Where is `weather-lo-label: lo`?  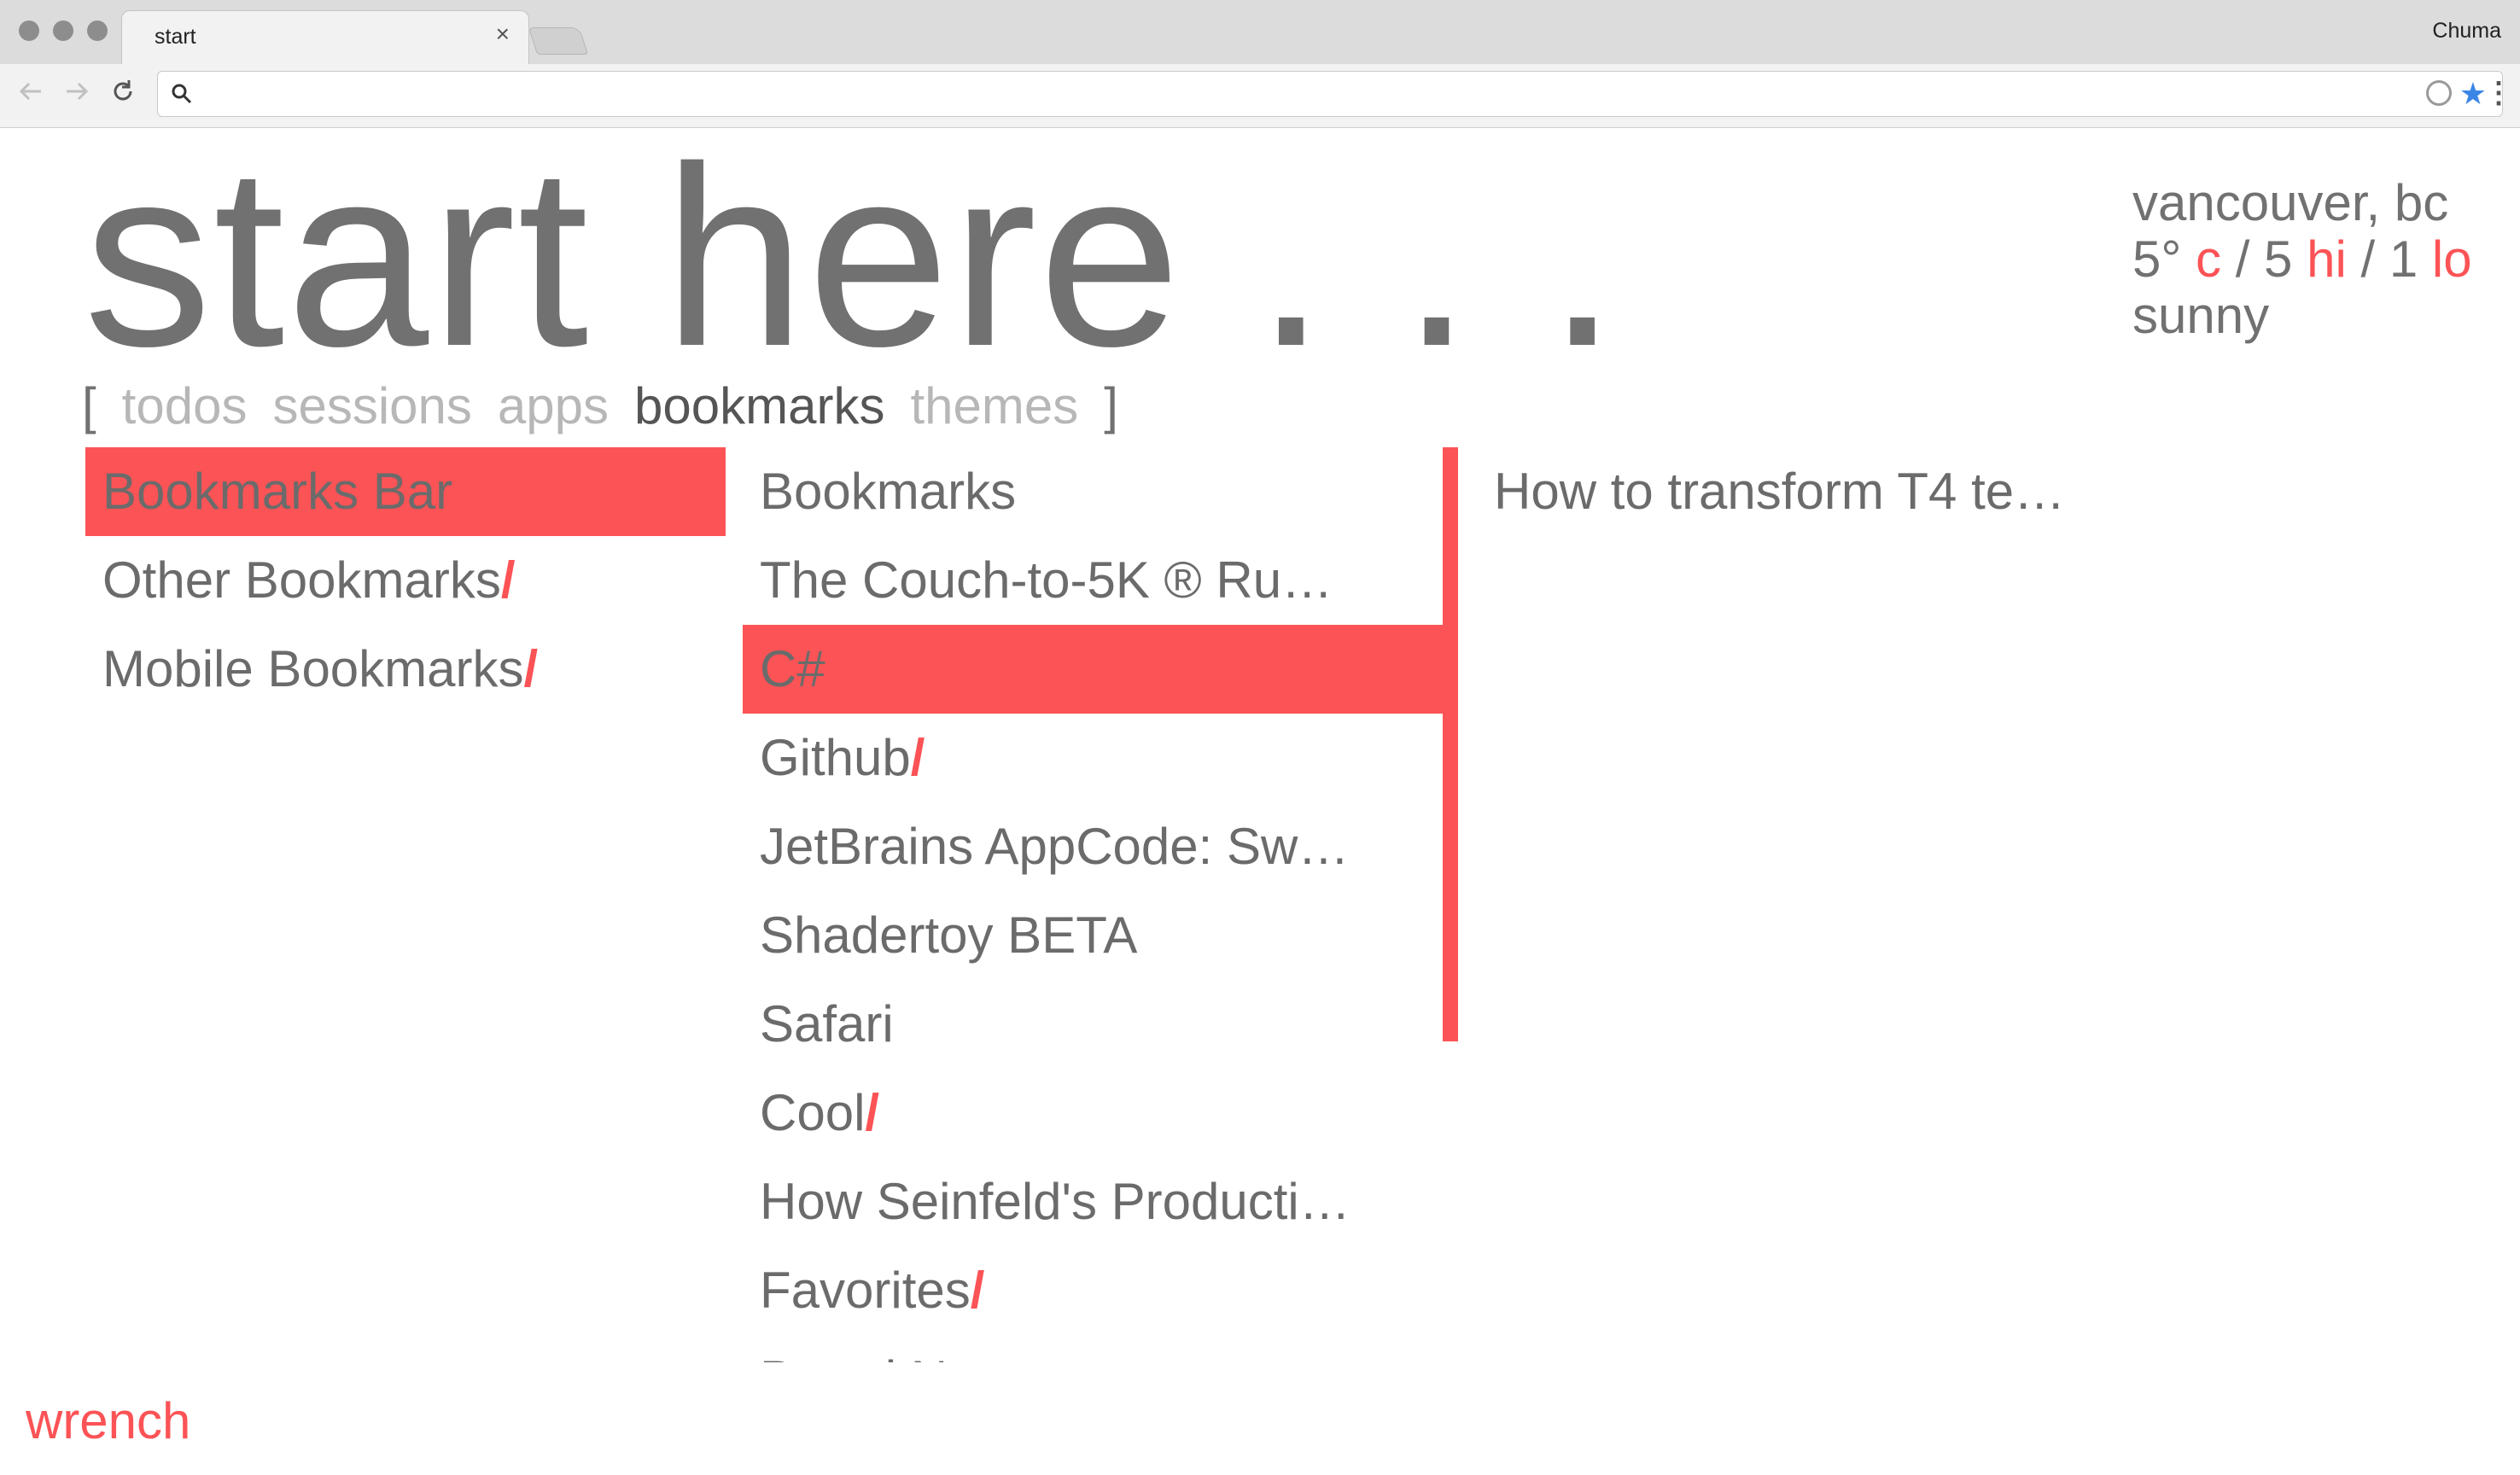 weather-lo-label: lo is located at coordinates (2452, 259).